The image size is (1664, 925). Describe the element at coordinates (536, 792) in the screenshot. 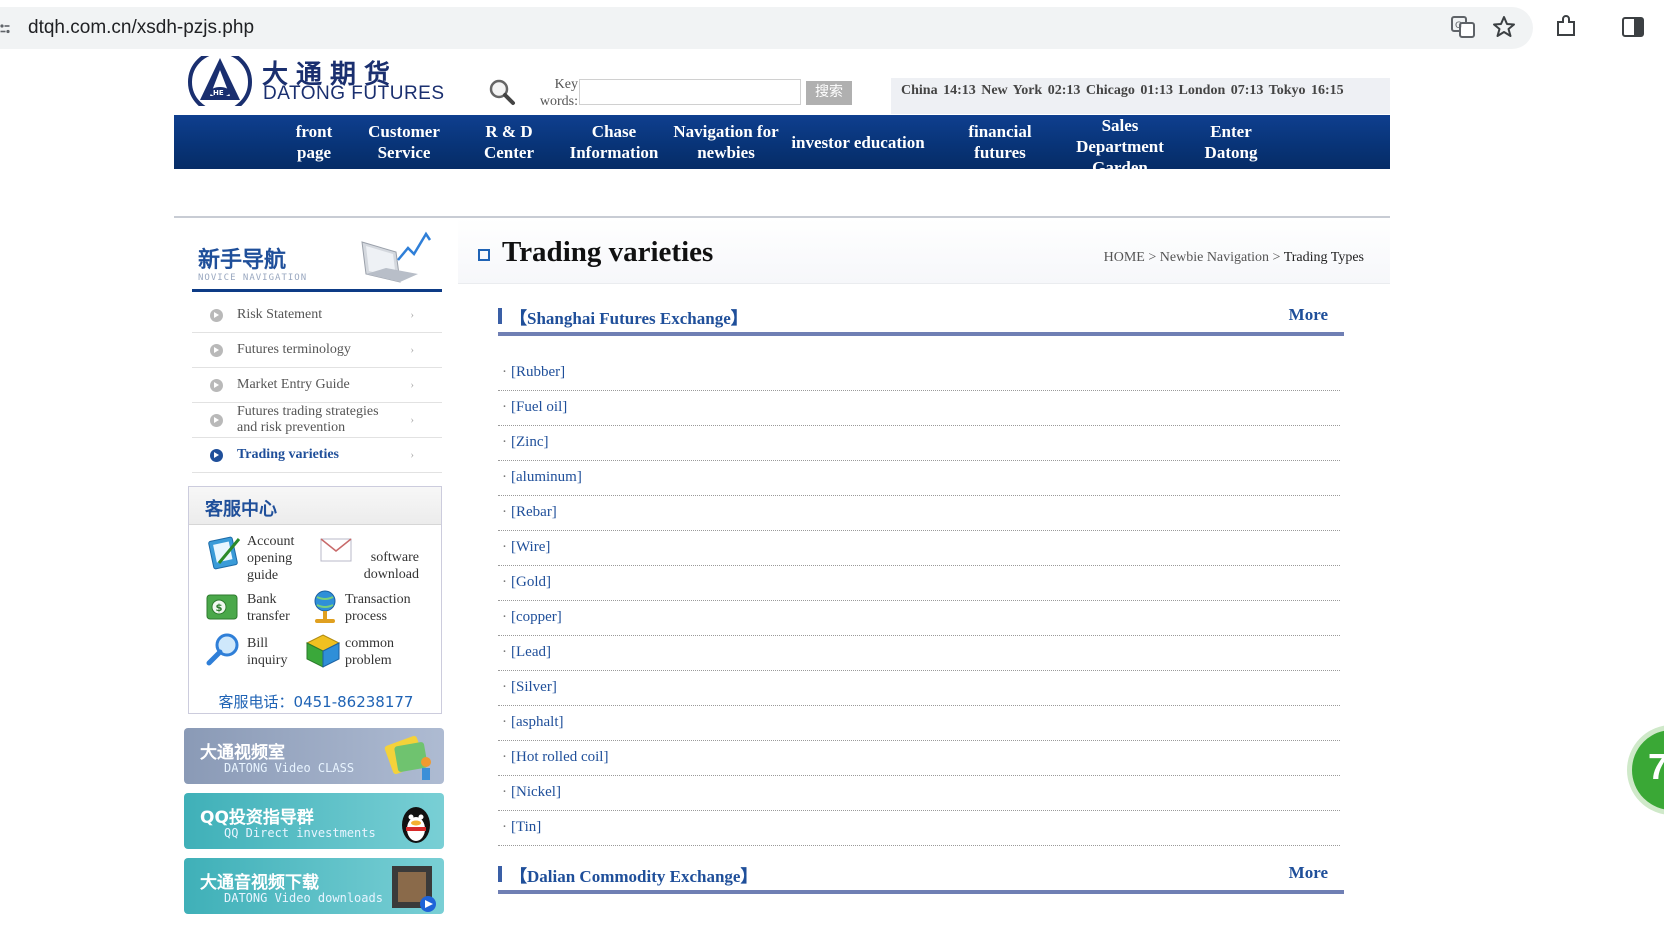

I see `variety-link: [Nickel]` at that location.